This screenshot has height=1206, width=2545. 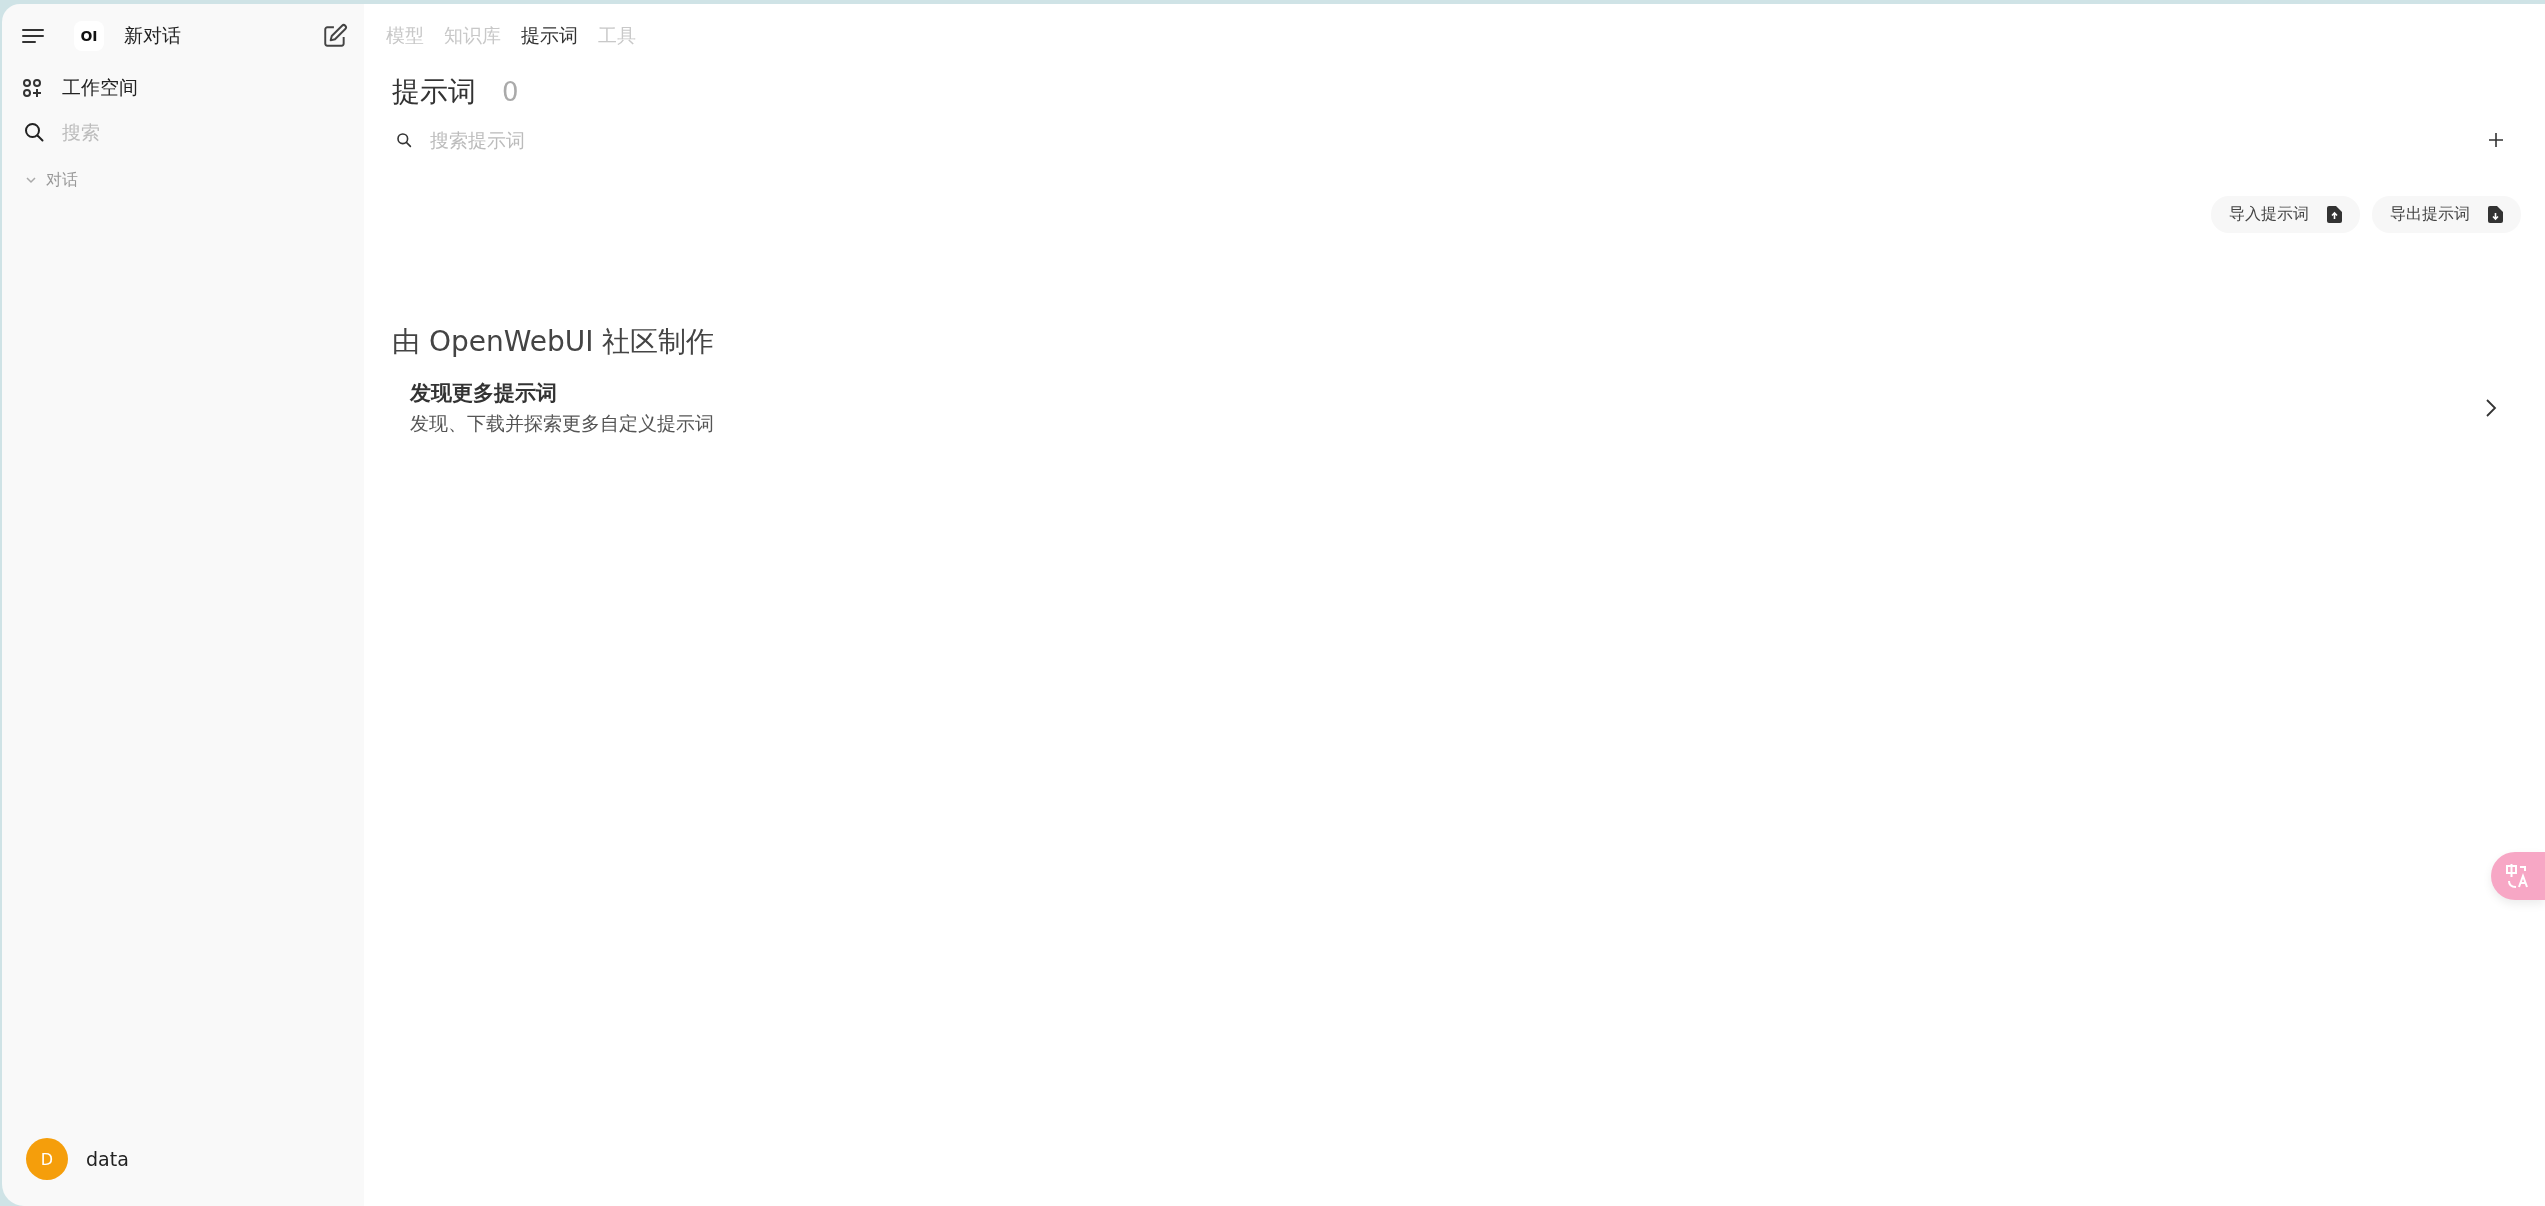 I want to click on file-upload-icon, so click(x=2334, y=214).